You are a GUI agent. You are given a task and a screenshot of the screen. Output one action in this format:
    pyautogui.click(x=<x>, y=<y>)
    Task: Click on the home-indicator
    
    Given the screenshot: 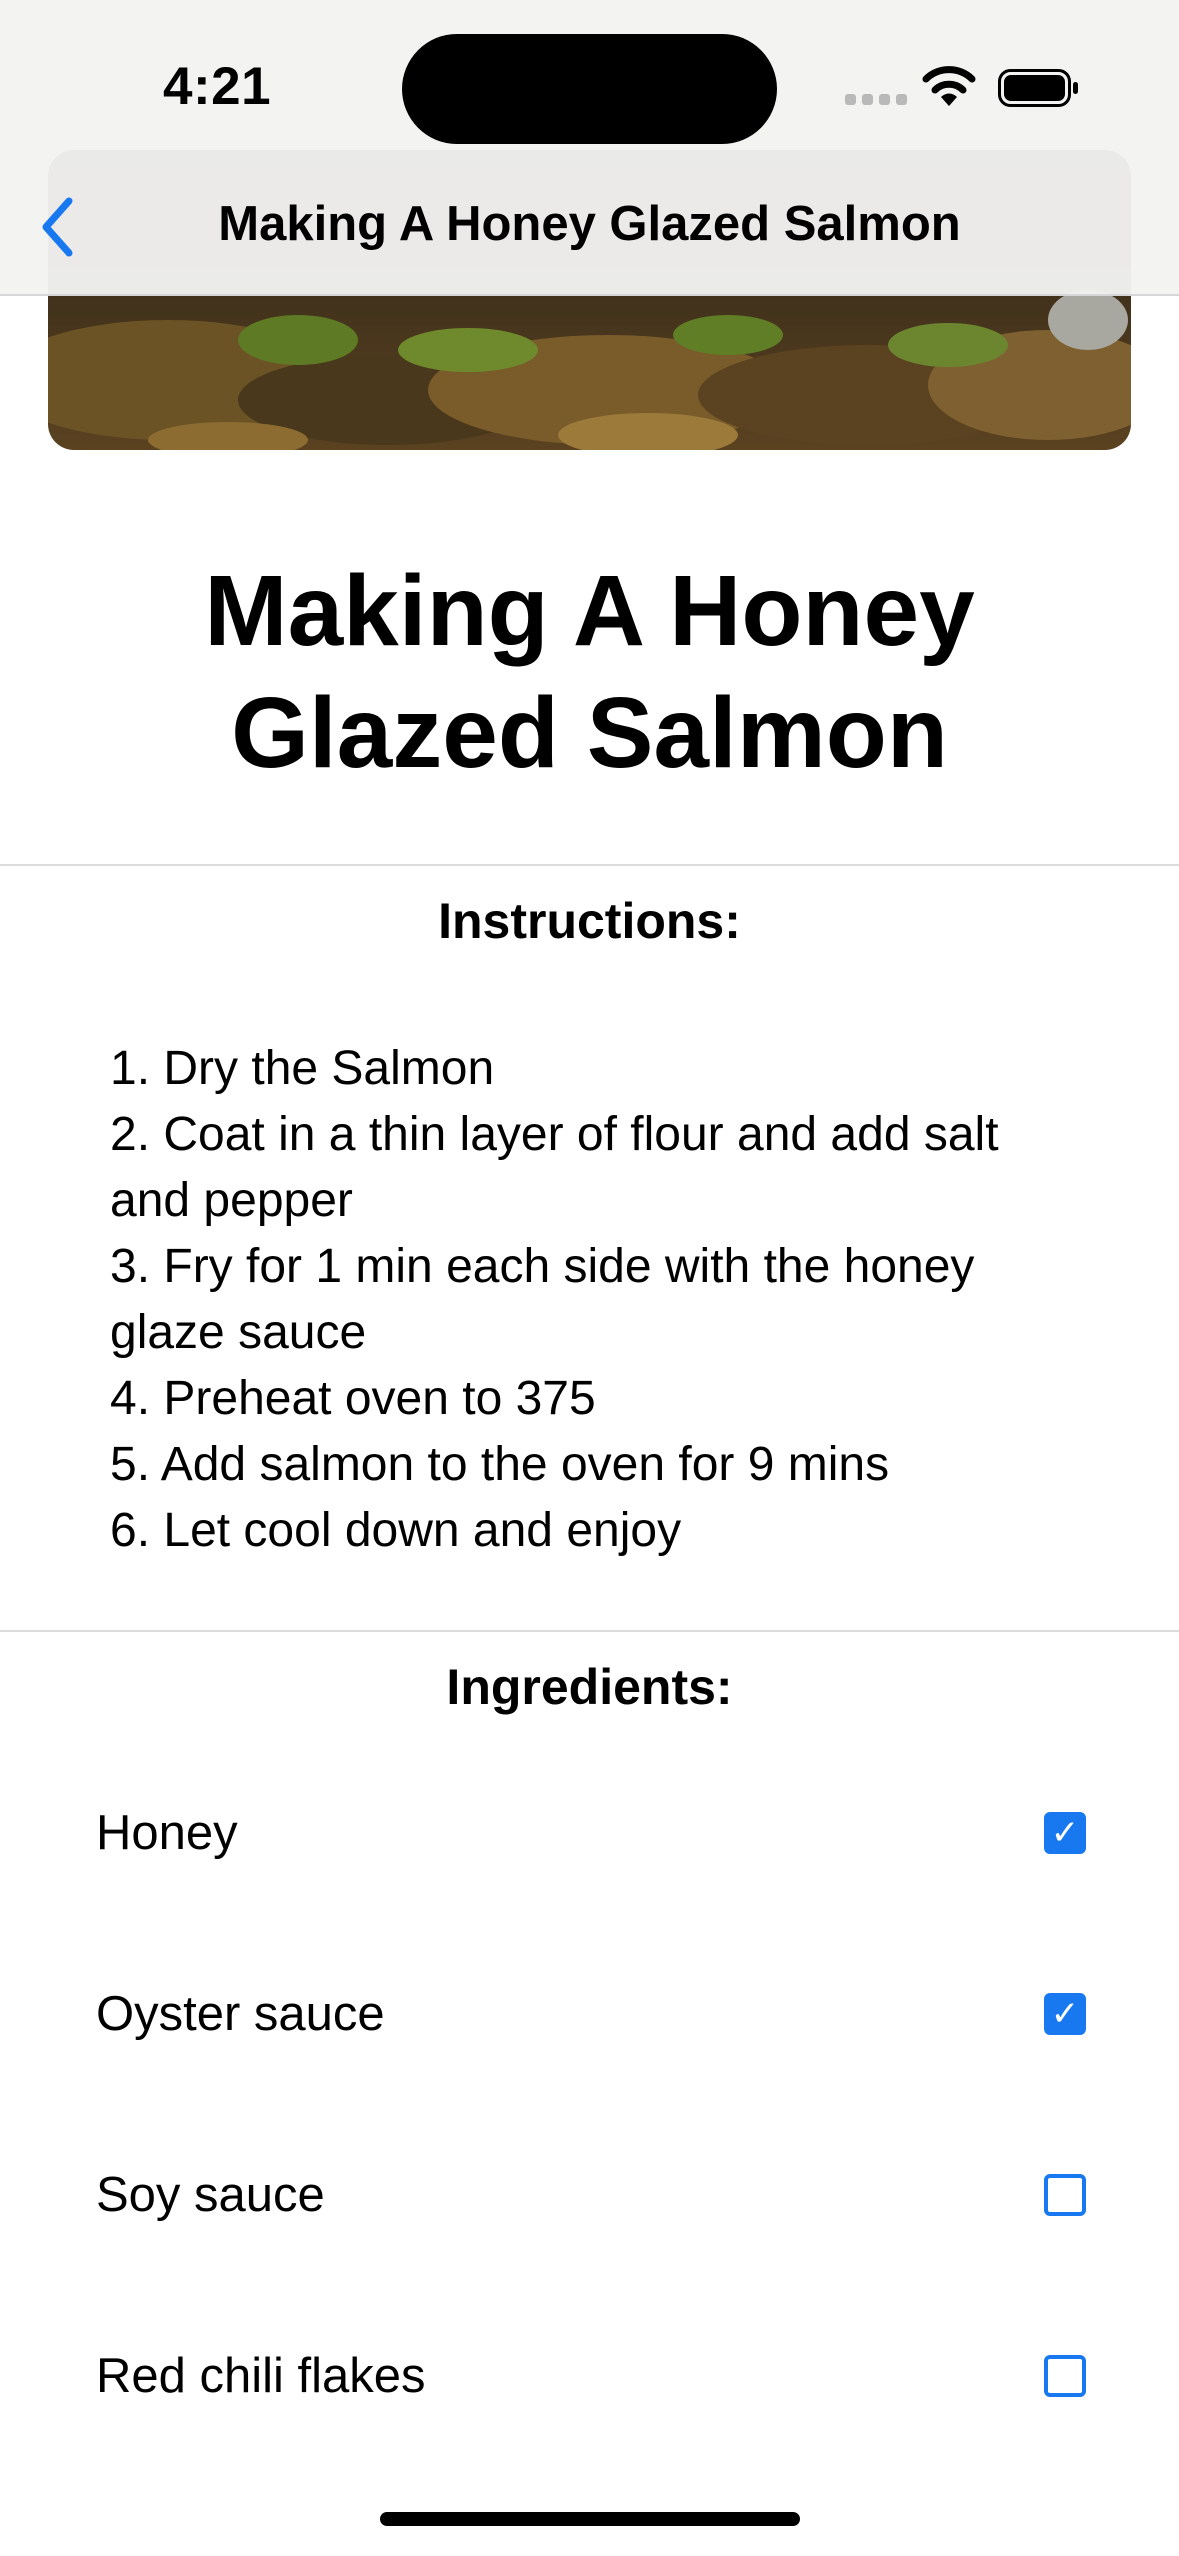 What is the action you would take?
    pyautogui.click(x=590, y=2519)
    